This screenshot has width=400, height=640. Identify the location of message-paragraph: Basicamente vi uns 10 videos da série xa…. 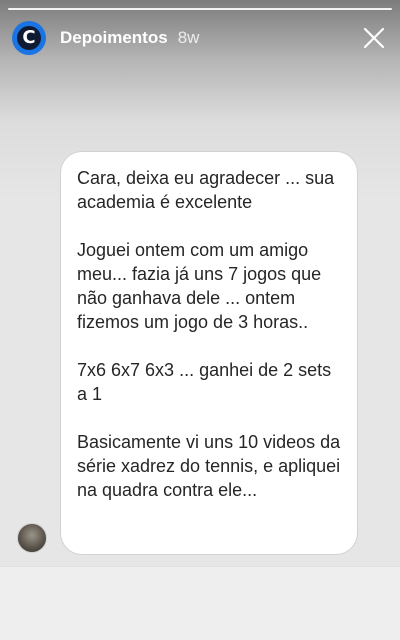
(209, 466).